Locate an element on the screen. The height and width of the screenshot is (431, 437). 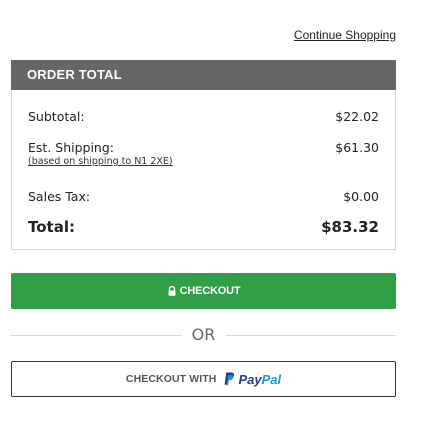
paypal-checkout-button: CHECKOUT WITH PayPal is located at coordinates (203, 379).